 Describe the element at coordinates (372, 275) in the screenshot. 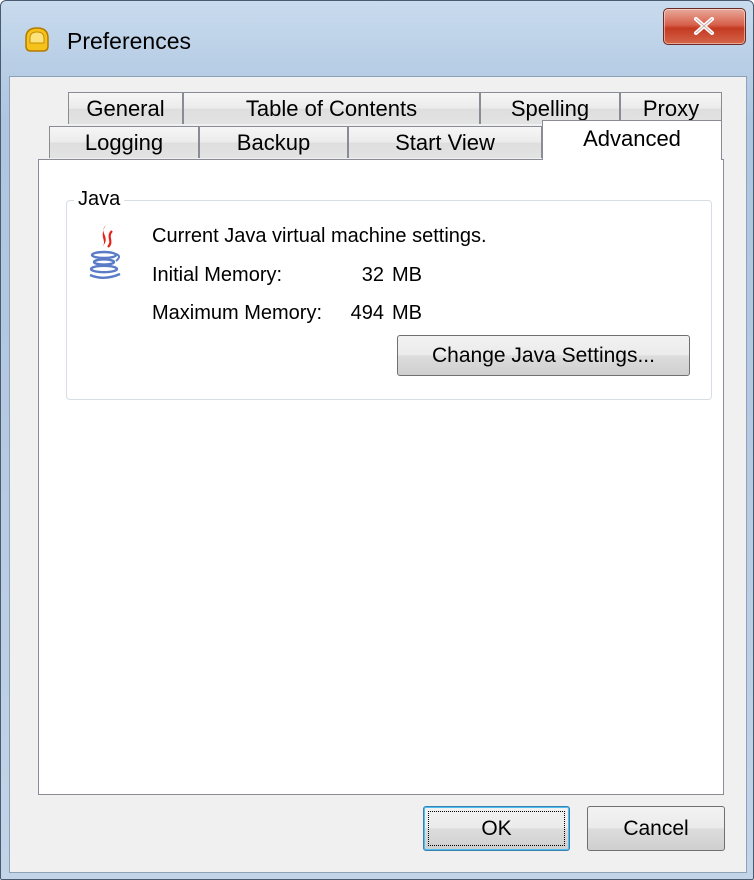

I see `initial-memory-value: 32` at that location.